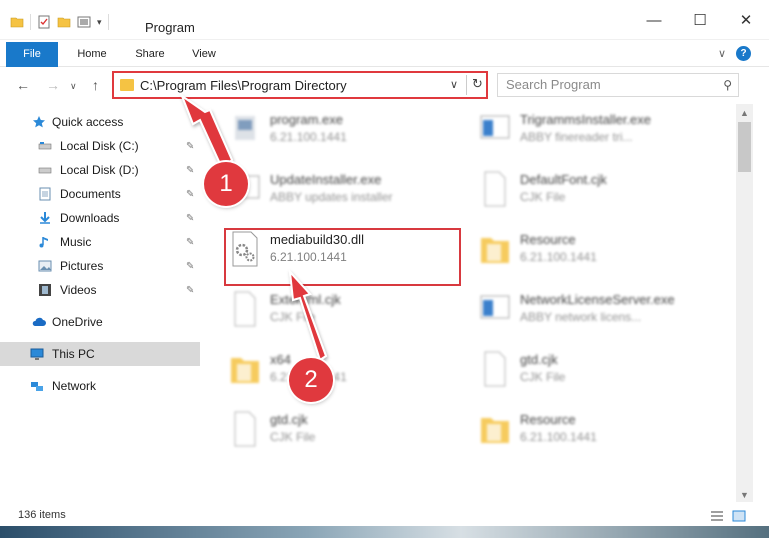 The image size is (769, 538). I want to click on file-item: program.exe 6.21.100.1441, so click(338, 131).